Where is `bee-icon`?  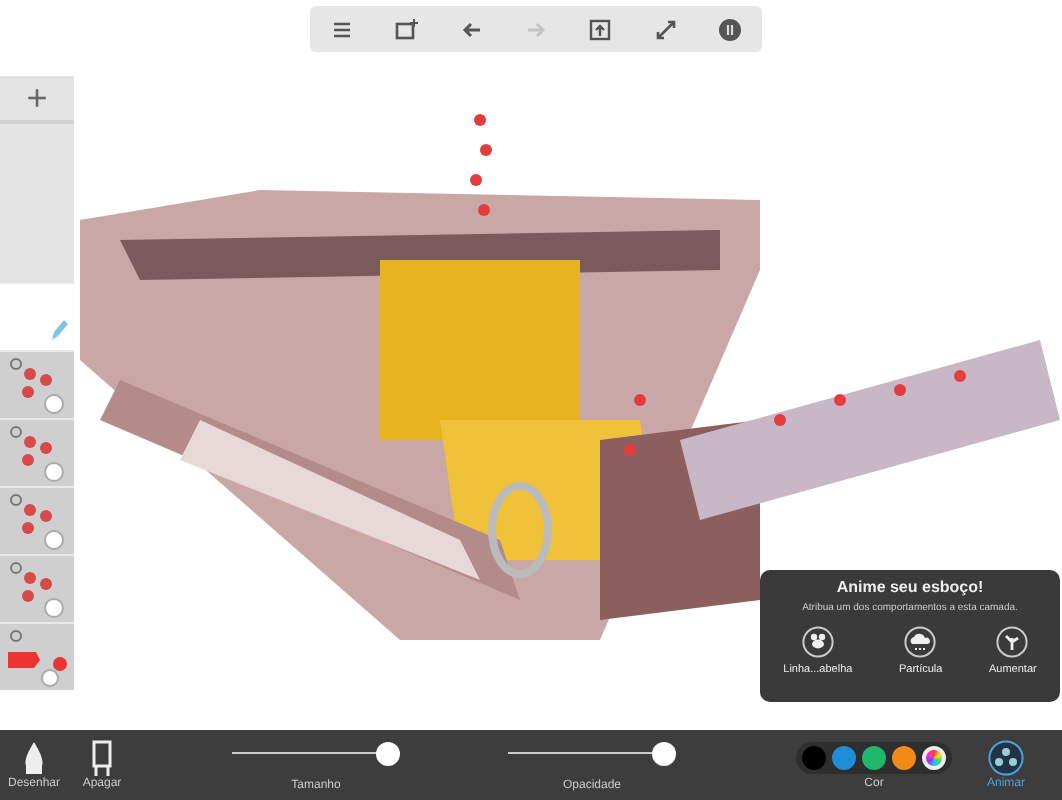 bee-icon is located at coordinates (817, 642).